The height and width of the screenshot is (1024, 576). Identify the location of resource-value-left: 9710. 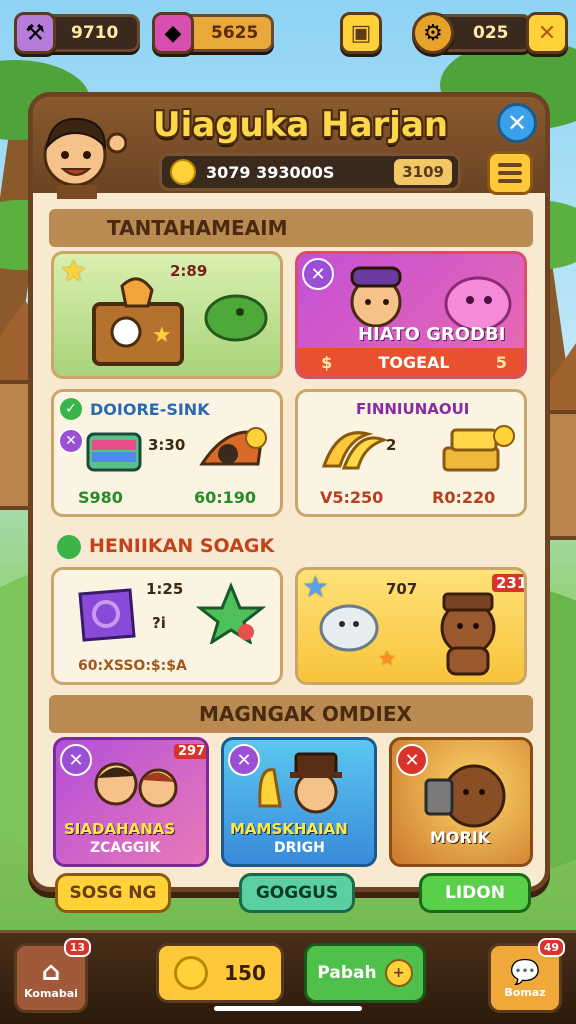
(95, 33).